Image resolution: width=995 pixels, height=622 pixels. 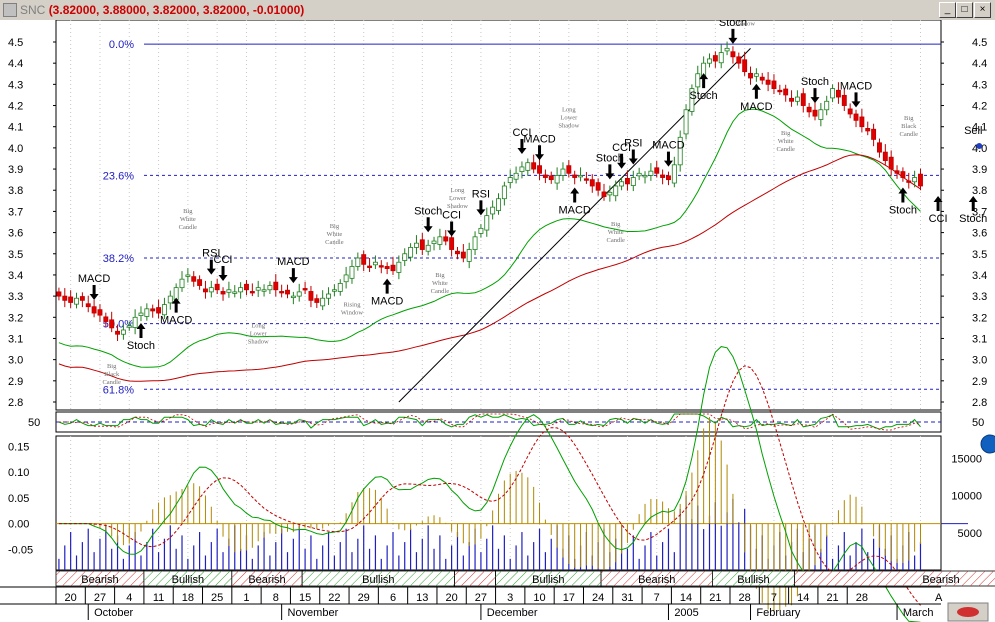 What do you see at coordinates (71, 598) in the screenshot?
I see `date-tick-label: 20` at bounding box center [71, 598].